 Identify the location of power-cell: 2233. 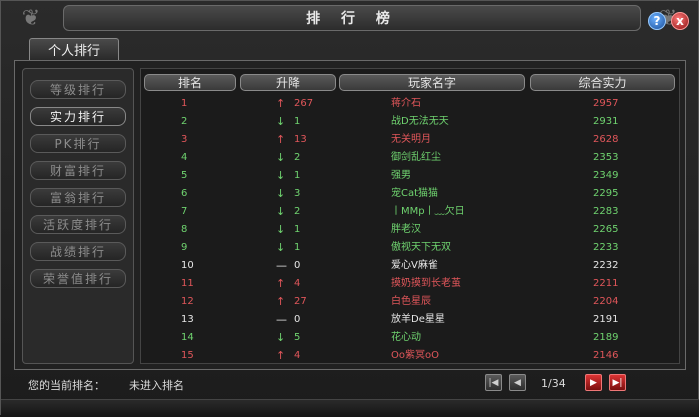
(606, 247).